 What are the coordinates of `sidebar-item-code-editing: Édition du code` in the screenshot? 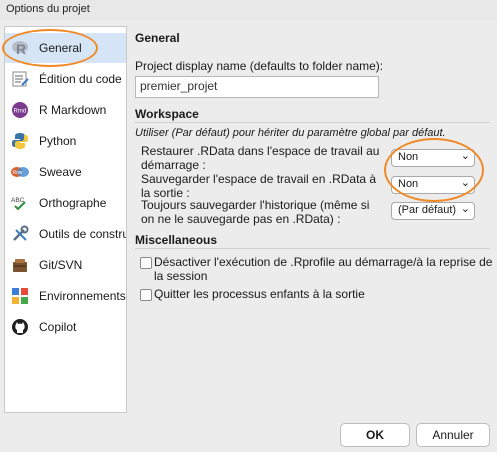 It's located at (65, 79).